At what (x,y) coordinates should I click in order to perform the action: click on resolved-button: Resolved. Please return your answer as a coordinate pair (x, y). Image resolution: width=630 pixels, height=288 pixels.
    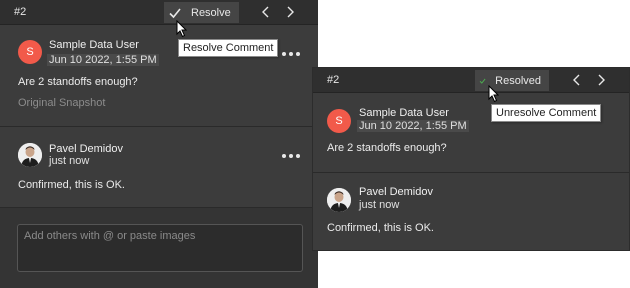
    Looking at the image, I should click on (512, 80).